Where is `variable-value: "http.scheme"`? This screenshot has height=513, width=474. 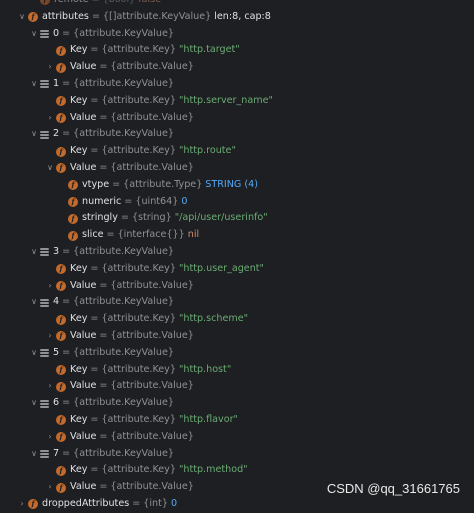 variable-value: "http.scheme" is located at coordinates (213, 319).